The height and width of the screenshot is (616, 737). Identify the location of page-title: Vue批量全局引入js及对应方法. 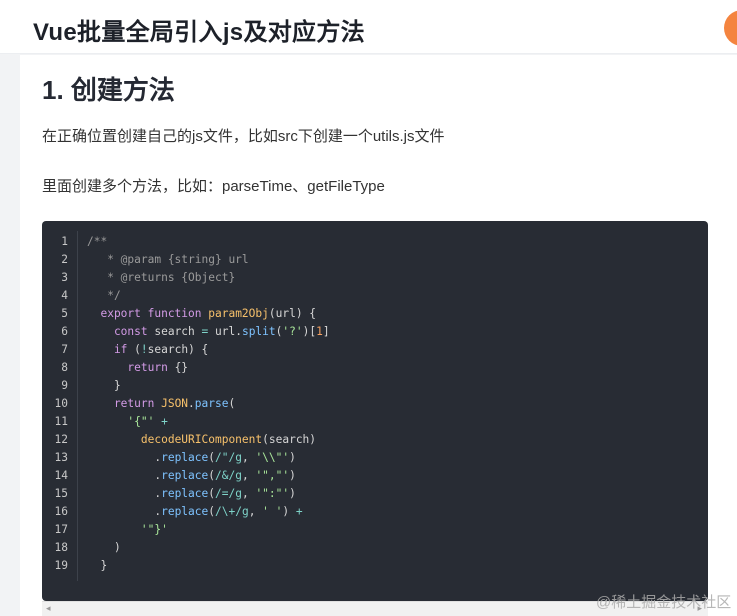
(199, 32).